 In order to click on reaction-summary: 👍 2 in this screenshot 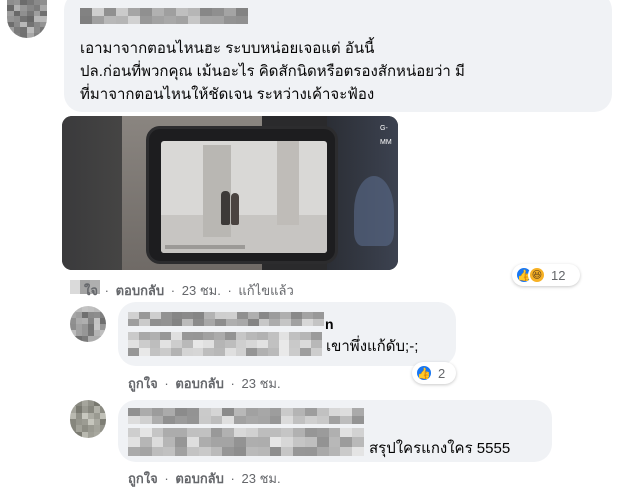, I will do `click(434, 373)`.